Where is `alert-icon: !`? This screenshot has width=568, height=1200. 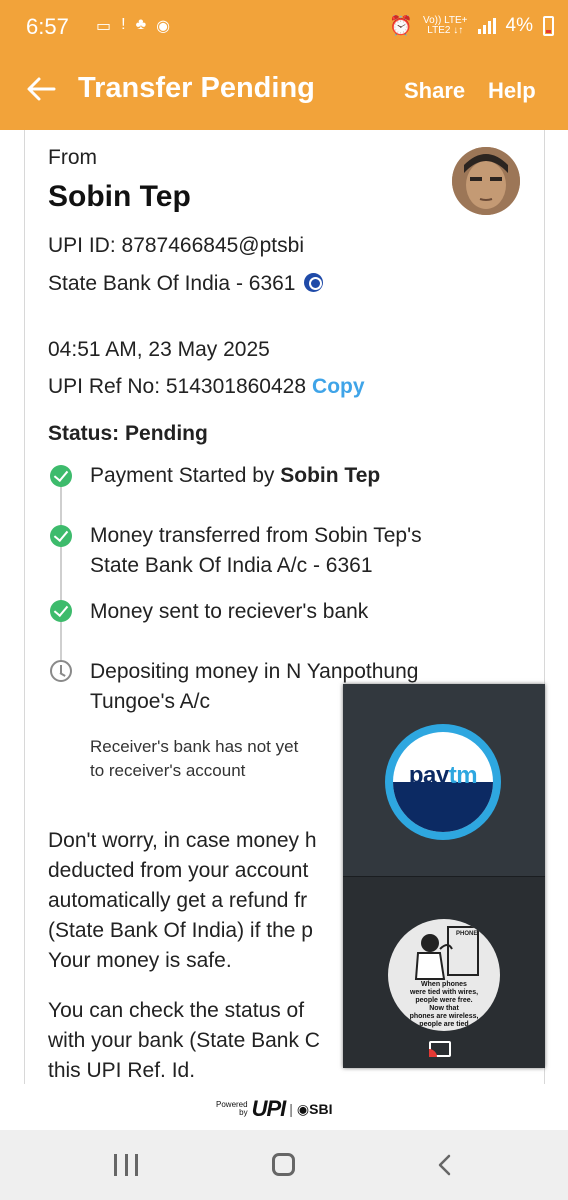 alert-icon: ! is located at coordinates (123, 24).